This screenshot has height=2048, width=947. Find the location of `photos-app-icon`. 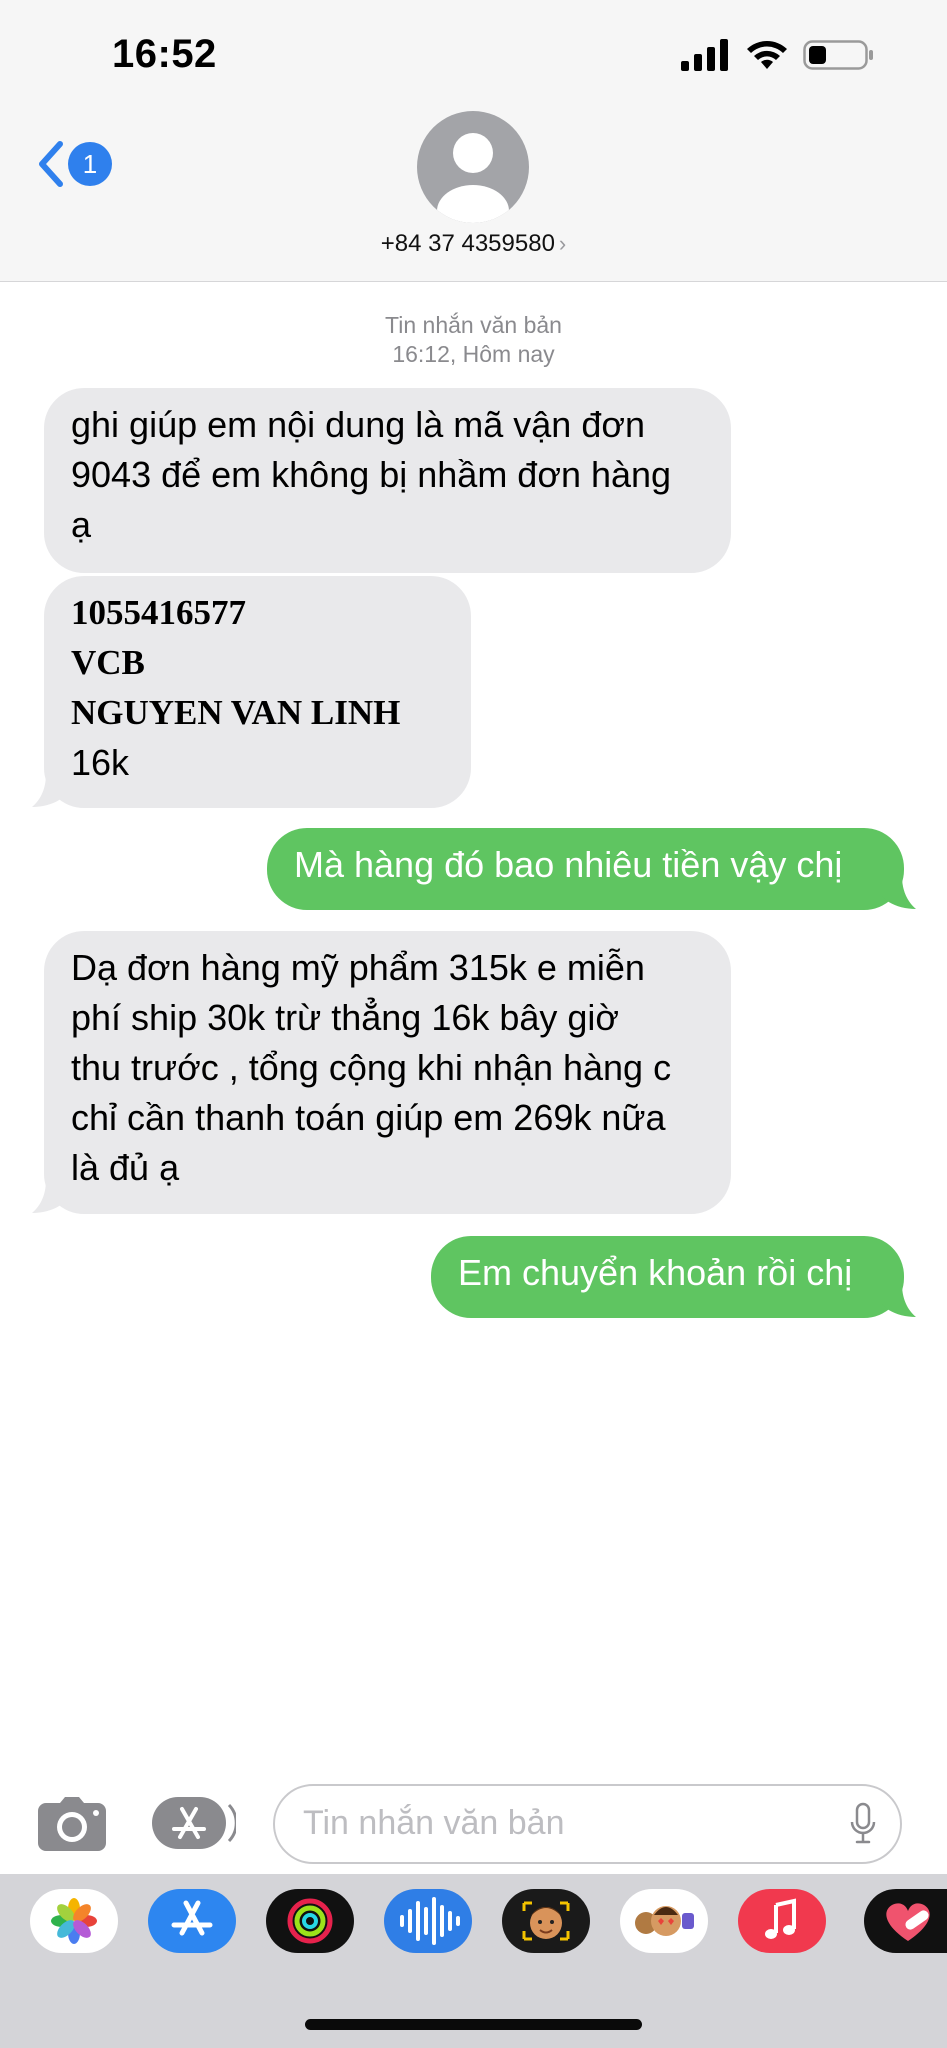

photos-app-icon is located at coordinates (74, 1921).